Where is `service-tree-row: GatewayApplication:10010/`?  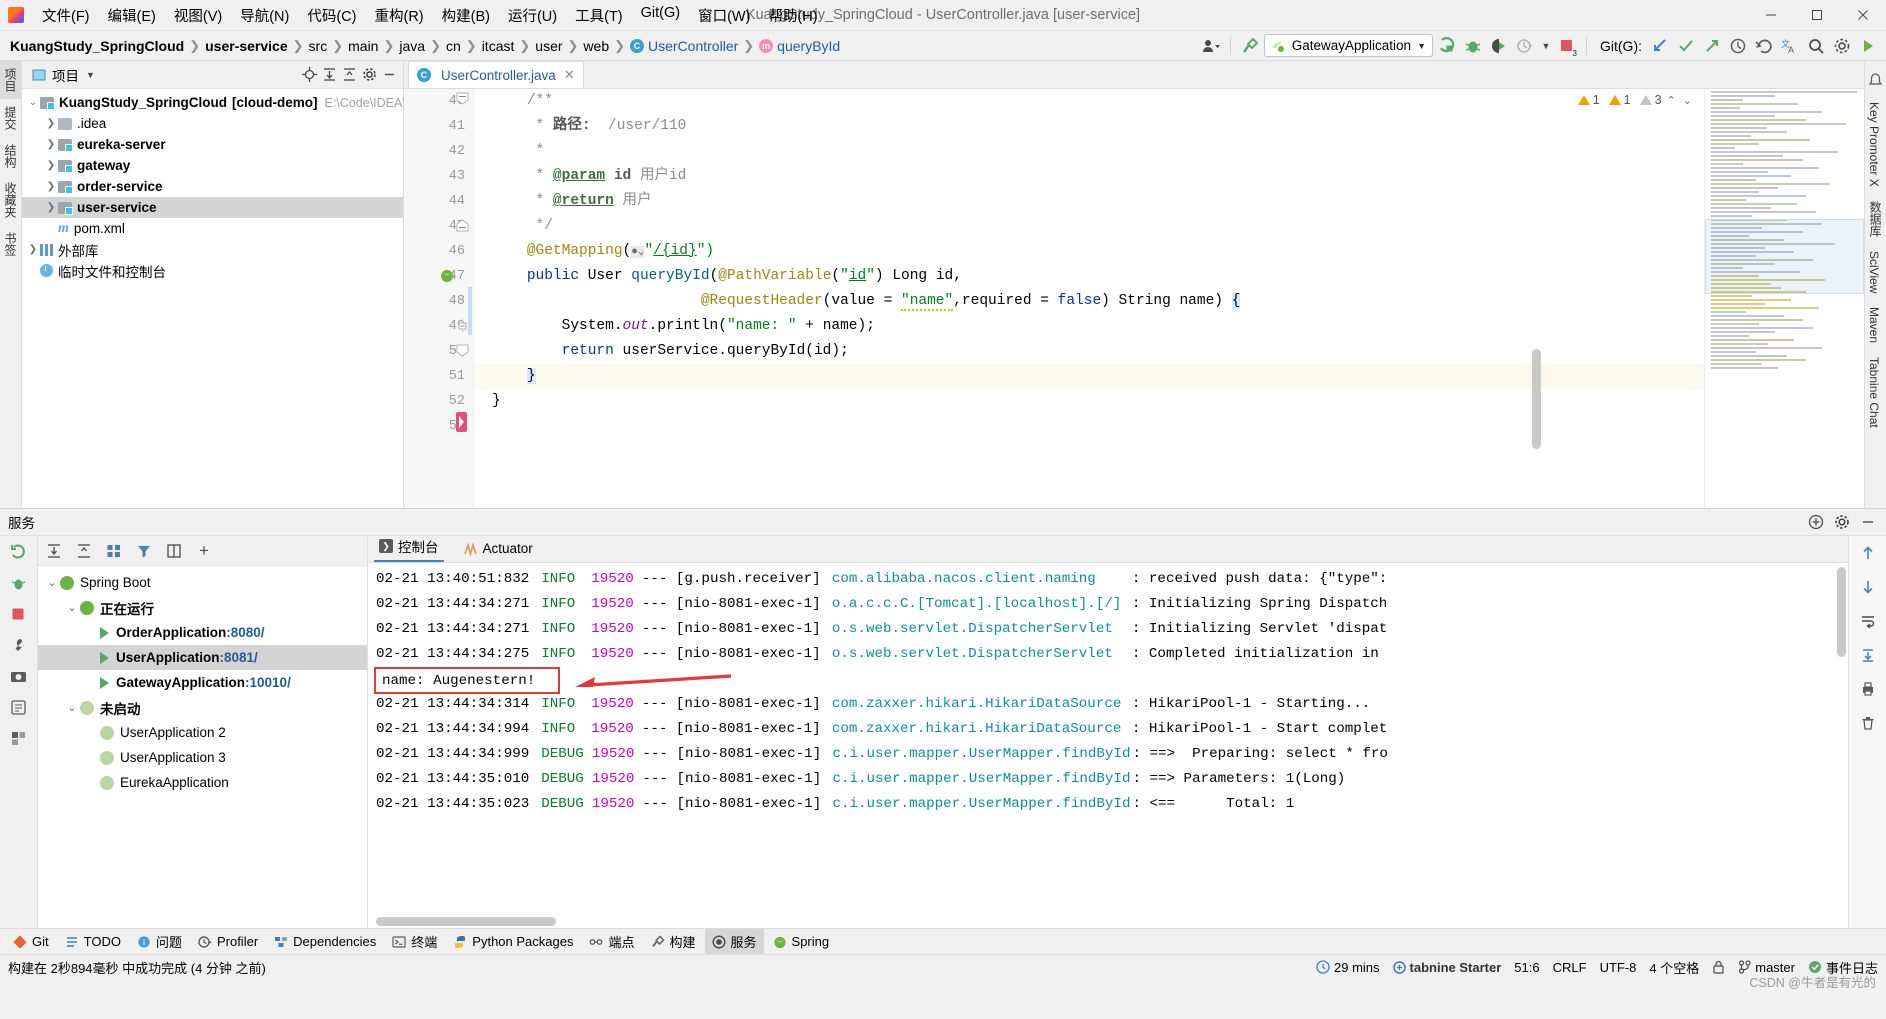
service-tree-row: GatewayApplication:10010/ is located at coordinates (202, 682).